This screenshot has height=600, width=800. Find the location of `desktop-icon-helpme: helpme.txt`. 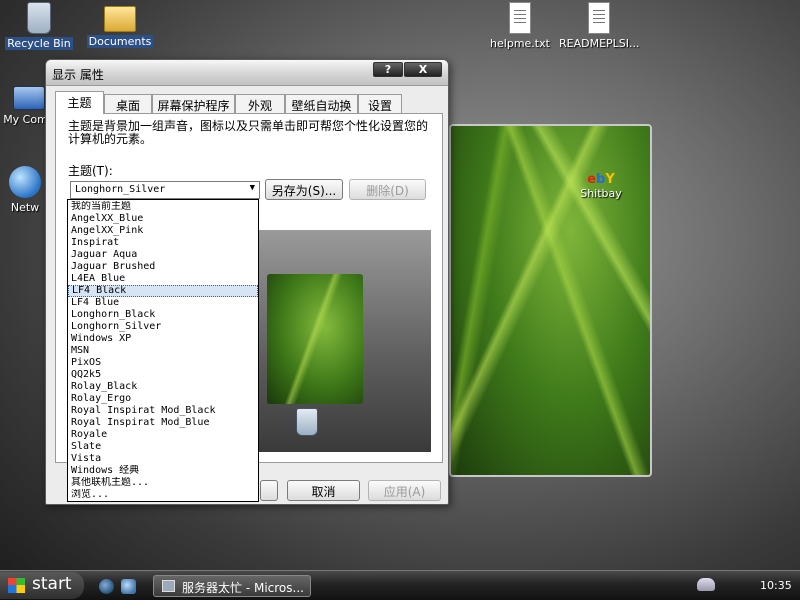

desktop-icon-helpme: helpme.txt is located at coordinates (520, 26).